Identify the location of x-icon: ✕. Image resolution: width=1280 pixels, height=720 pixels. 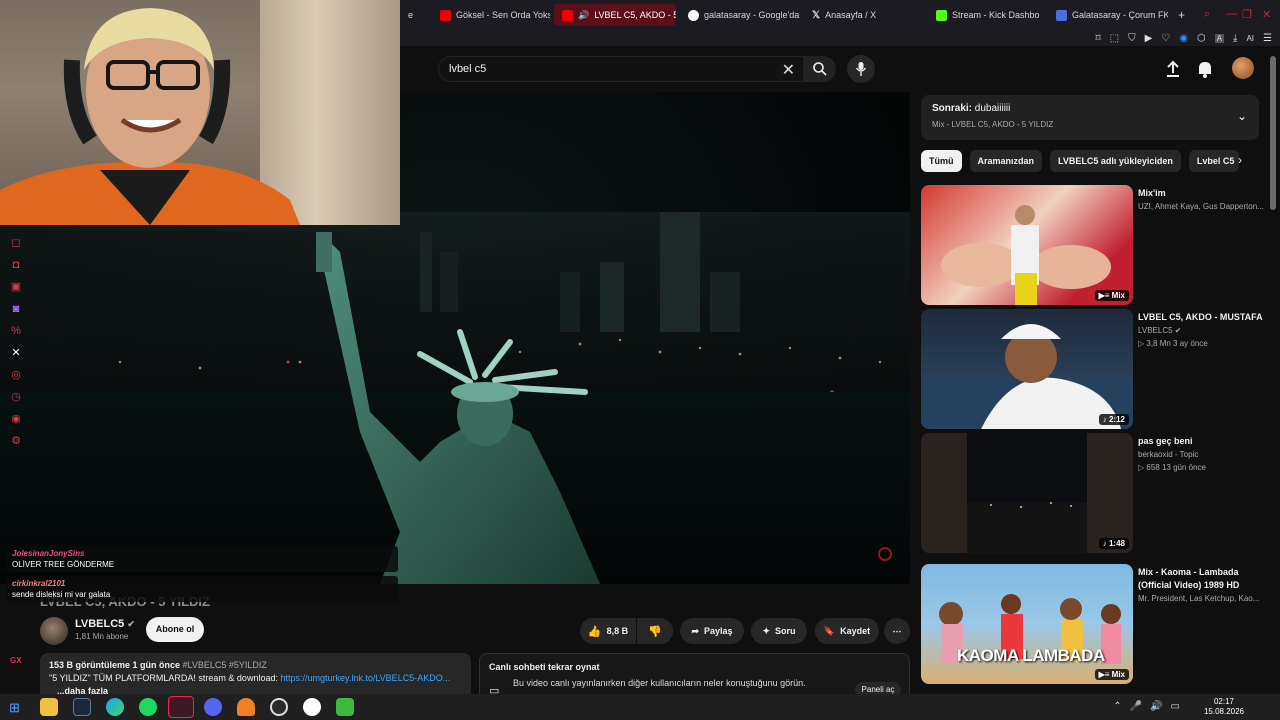
(16, 353).